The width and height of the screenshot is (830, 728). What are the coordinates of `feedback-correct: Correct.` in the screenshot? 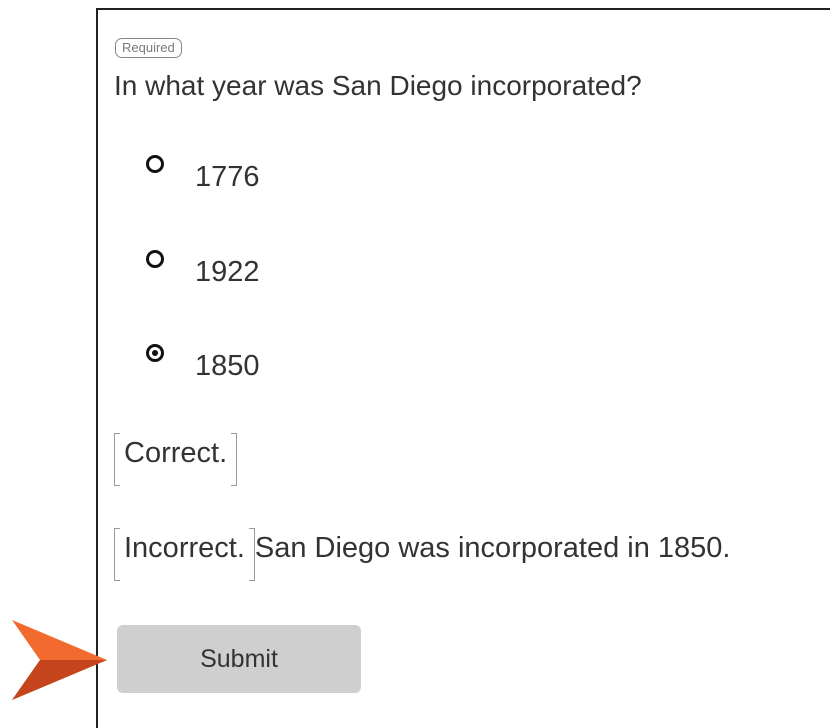 It's located at (176, 459).